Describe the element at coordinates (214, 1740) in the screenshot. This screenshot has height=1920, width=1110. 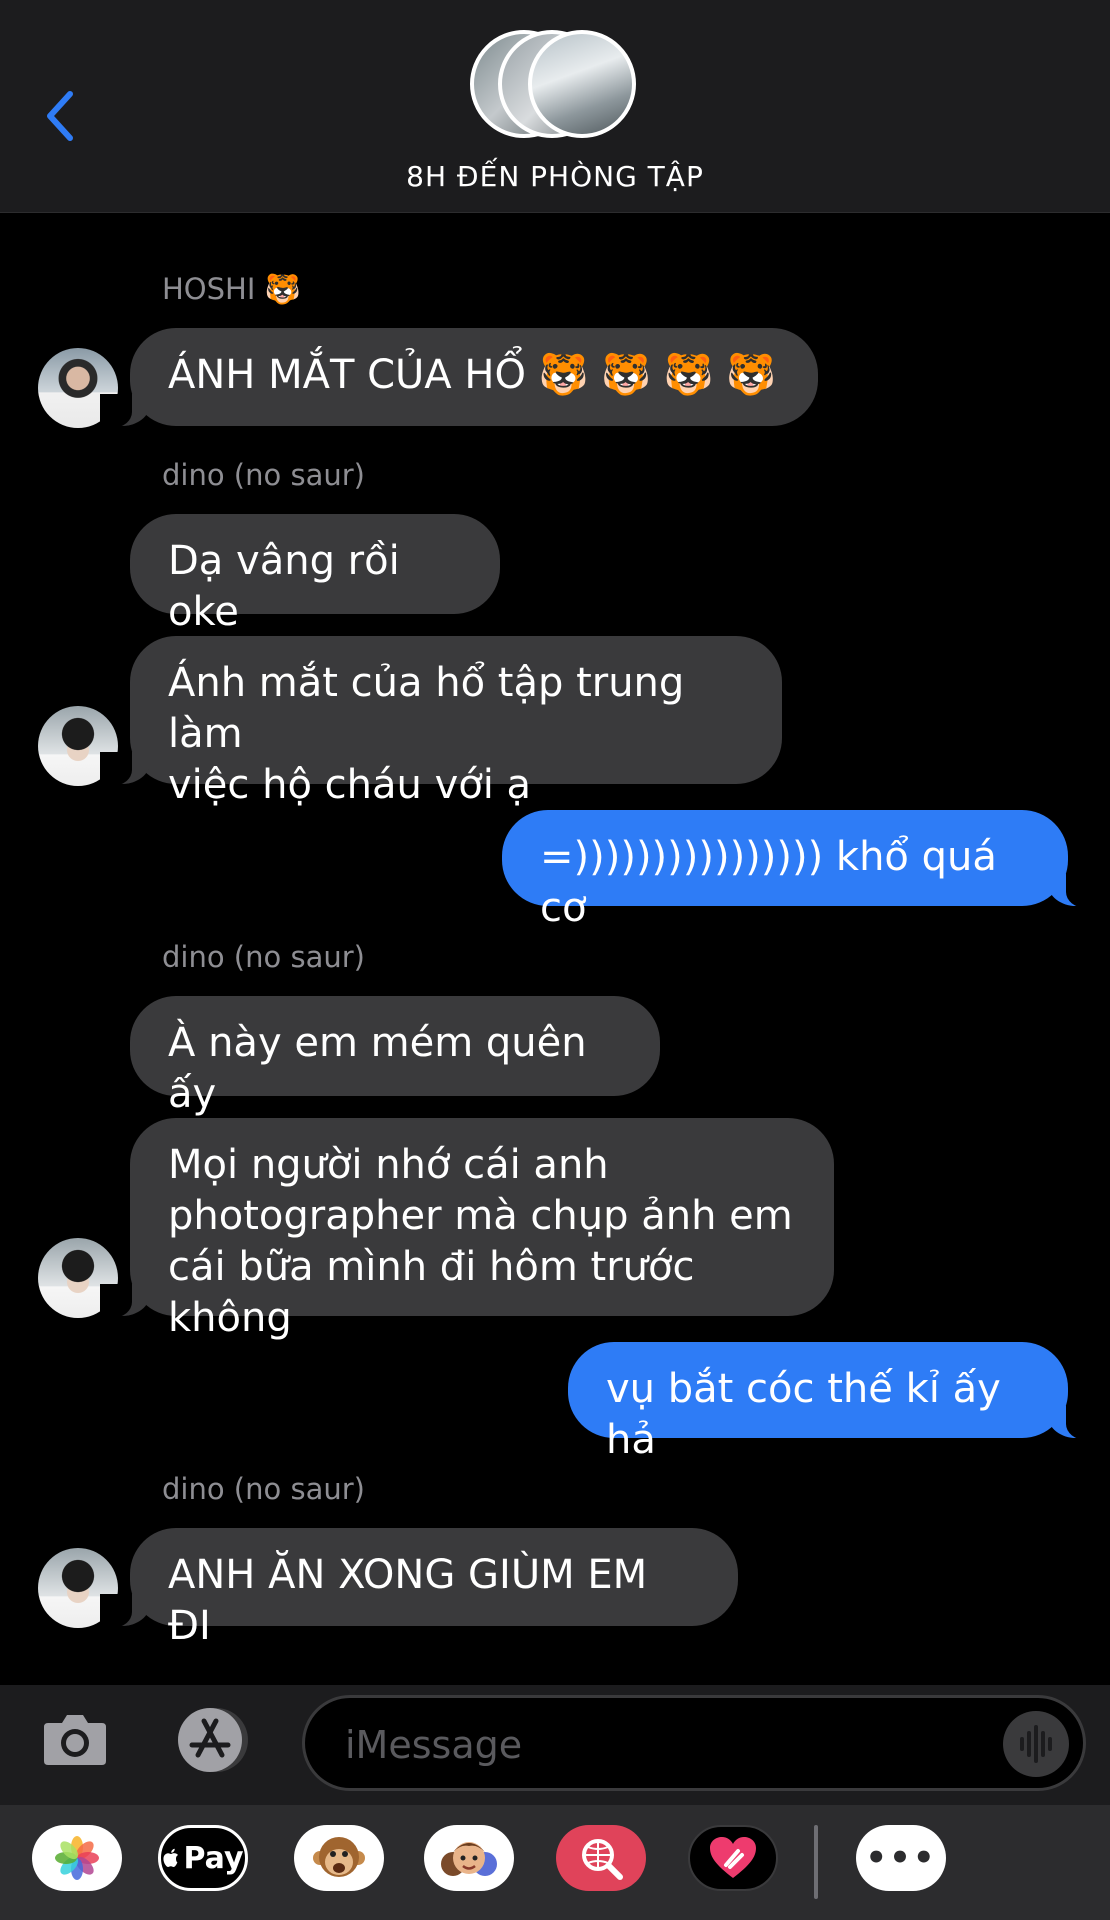
I see `app-store-icon` at that location.